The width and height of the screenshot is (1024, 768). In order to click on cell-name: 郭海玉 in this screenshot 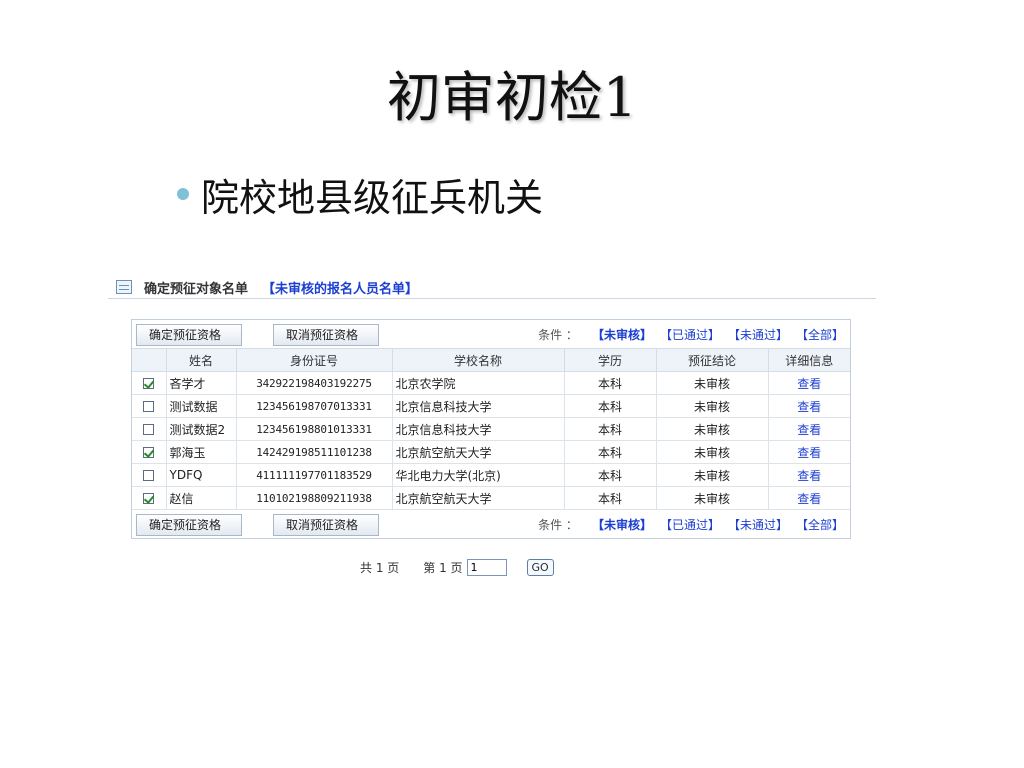, I will do `click(201, 452)`.